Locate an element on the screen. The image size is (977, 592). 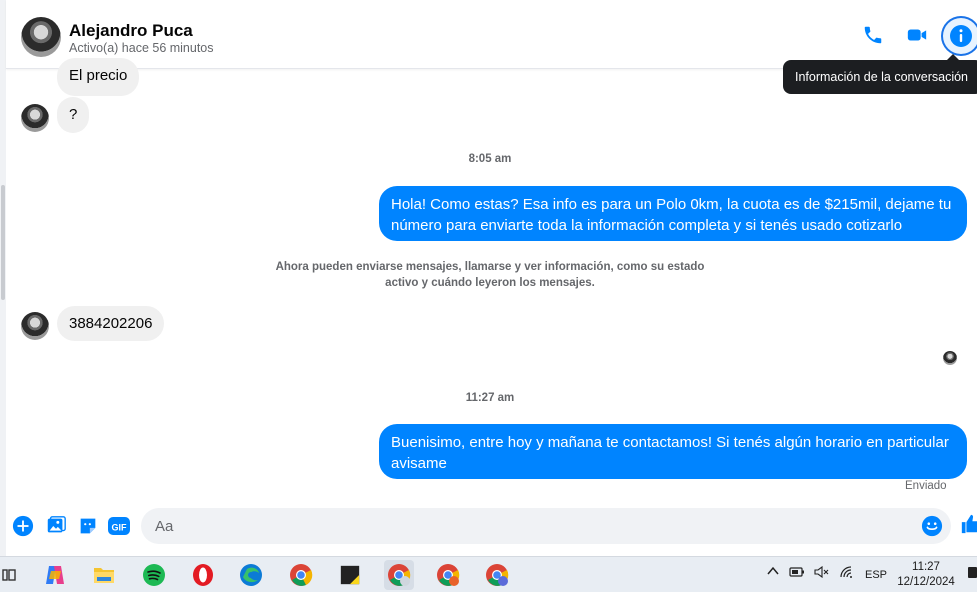
like-icon is located at coordinates (968, 524).